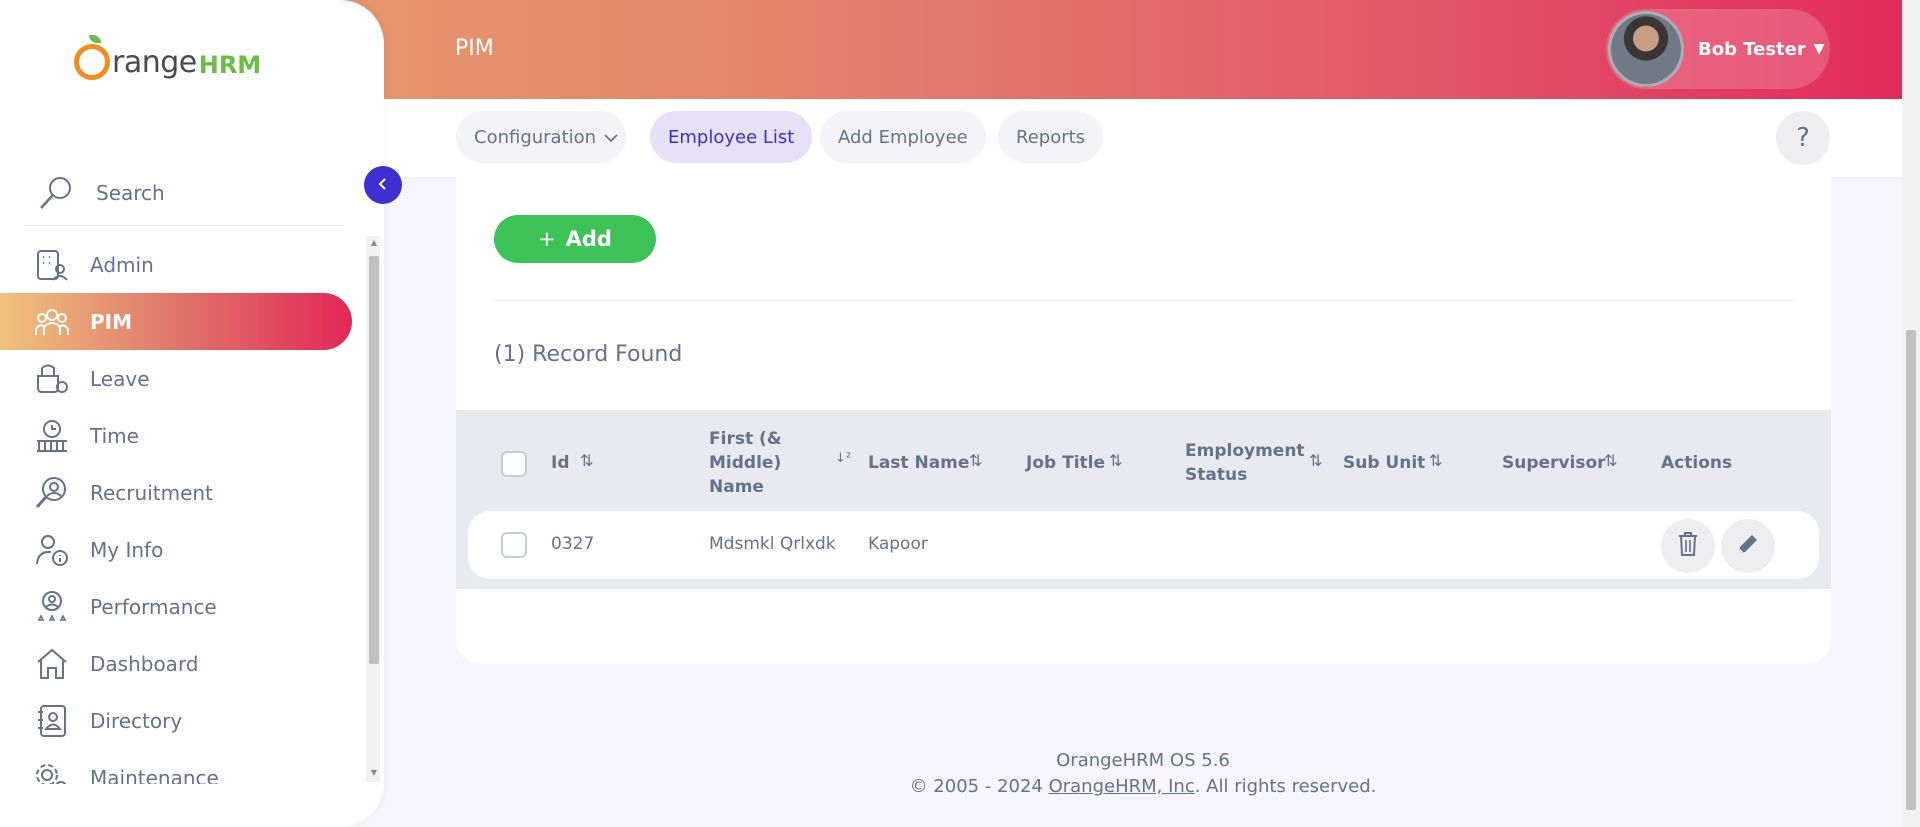 The image size is (1920, 827). Describe the element at coordinates (153, 606) in the screenshot. I see `sidebar-item-label: Performance` at that location.